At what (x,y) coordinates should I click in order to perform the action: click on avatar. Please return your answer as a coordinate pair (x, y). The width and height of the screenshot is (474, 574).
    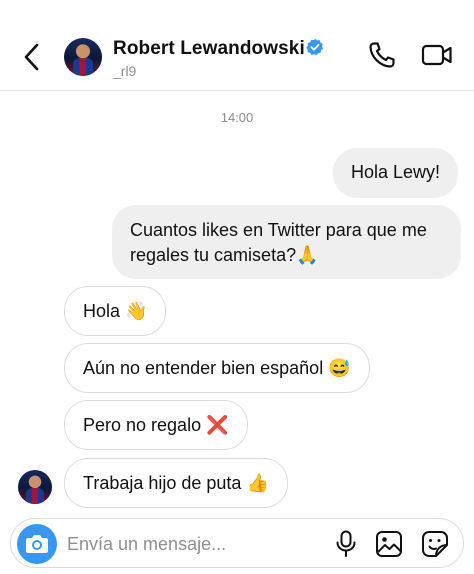
    Looking at the image, I should click on (83, 57).